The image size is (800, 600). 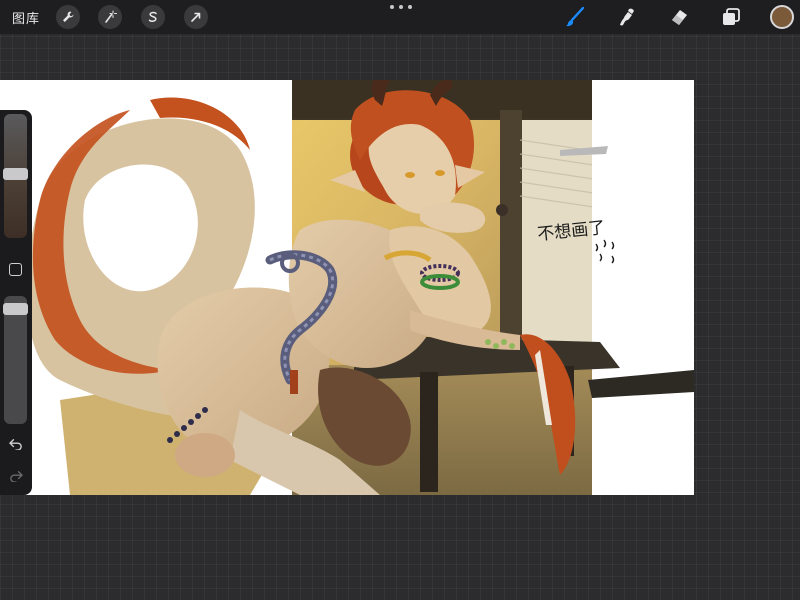 I want to click on opacity-thumb, so click(x=15, y=309).